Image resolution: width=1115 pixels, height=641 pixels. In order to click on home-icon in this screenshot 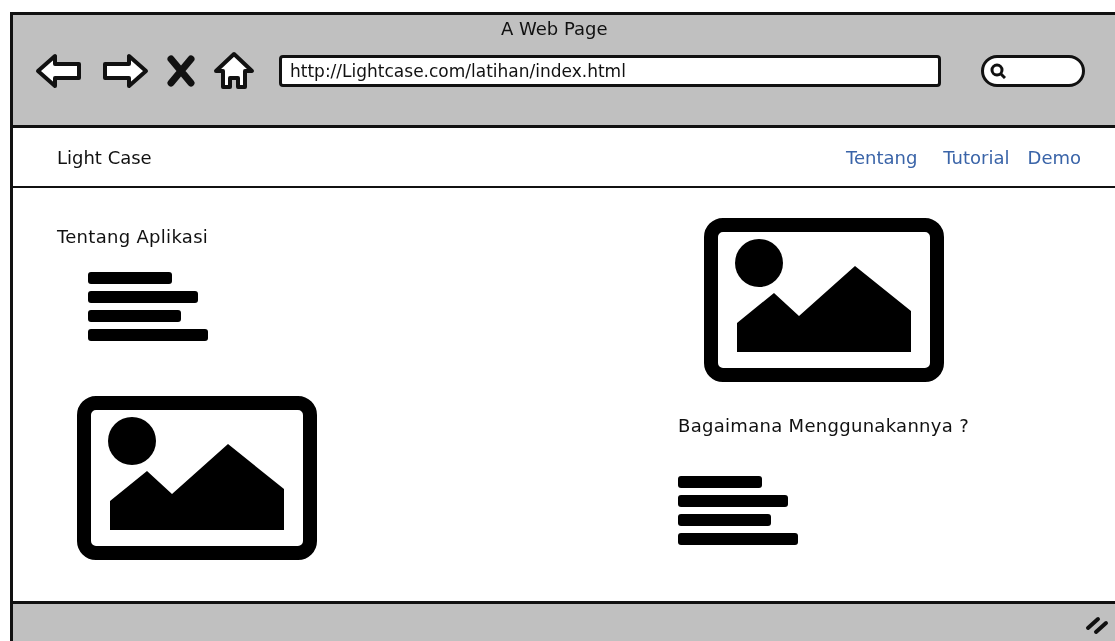, I will do `click(234, 71)`.